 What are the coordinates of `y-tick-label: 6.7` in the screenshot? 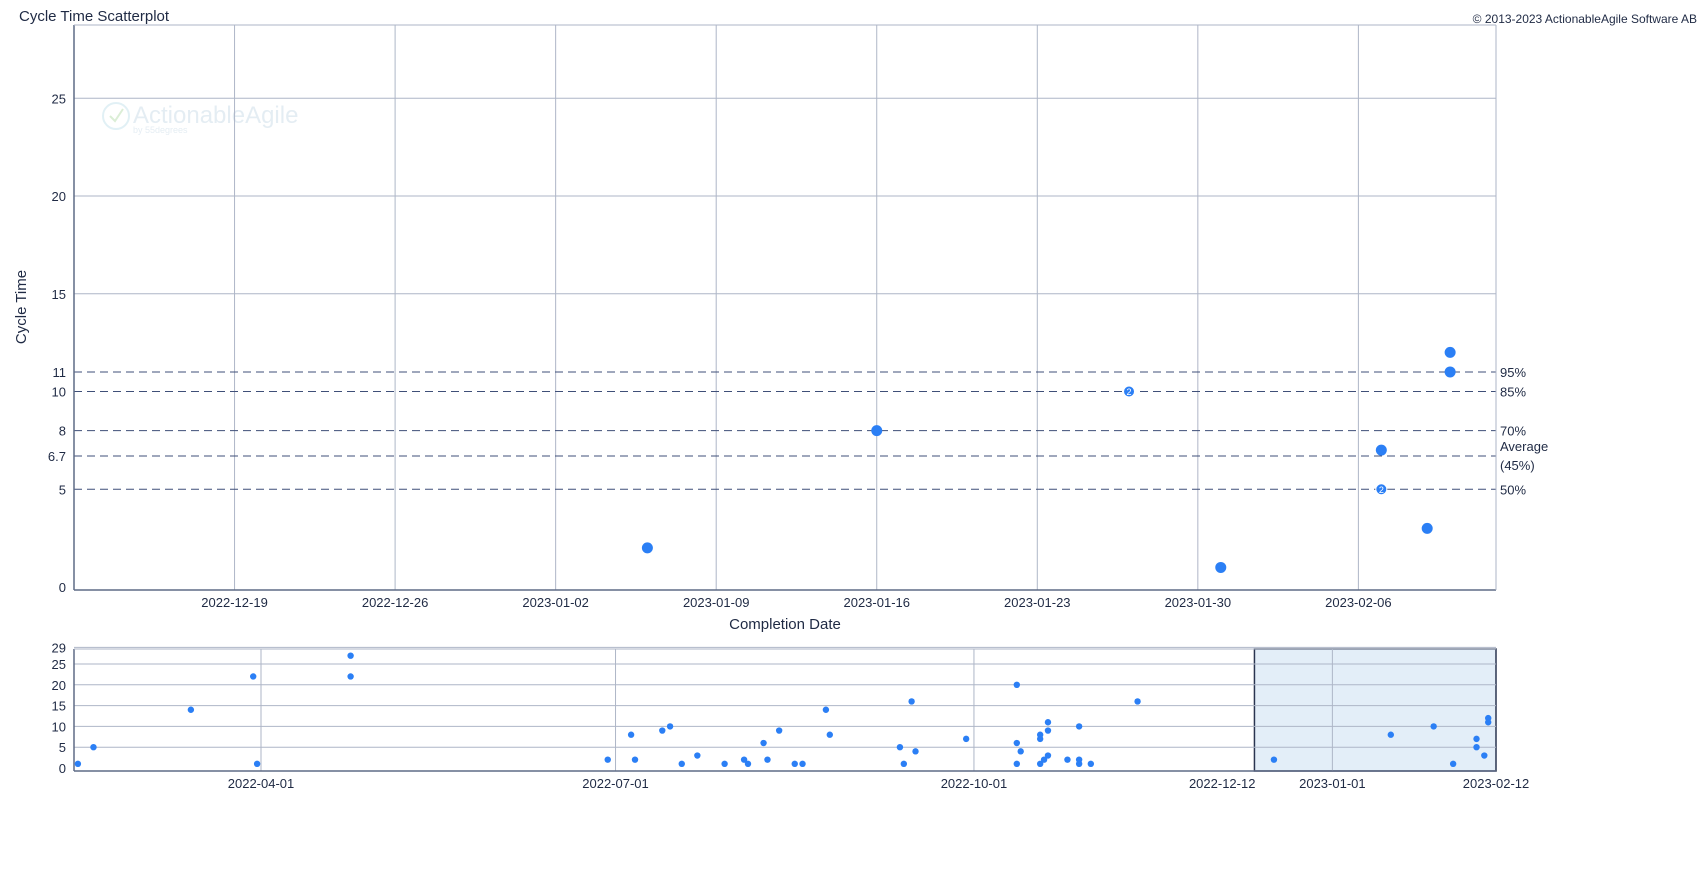 It's located at (57, 456).